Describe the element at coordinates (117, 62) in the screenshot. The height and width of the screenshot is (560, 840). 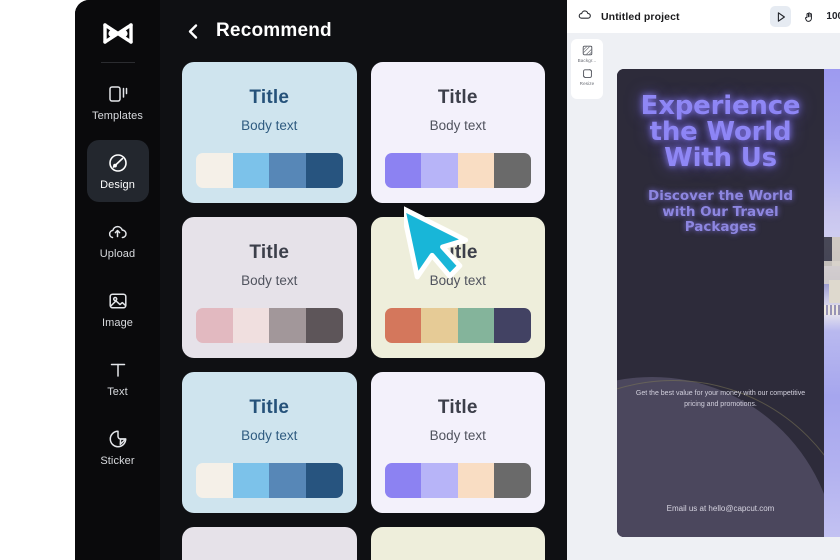
I see `rail-divider` at that location.